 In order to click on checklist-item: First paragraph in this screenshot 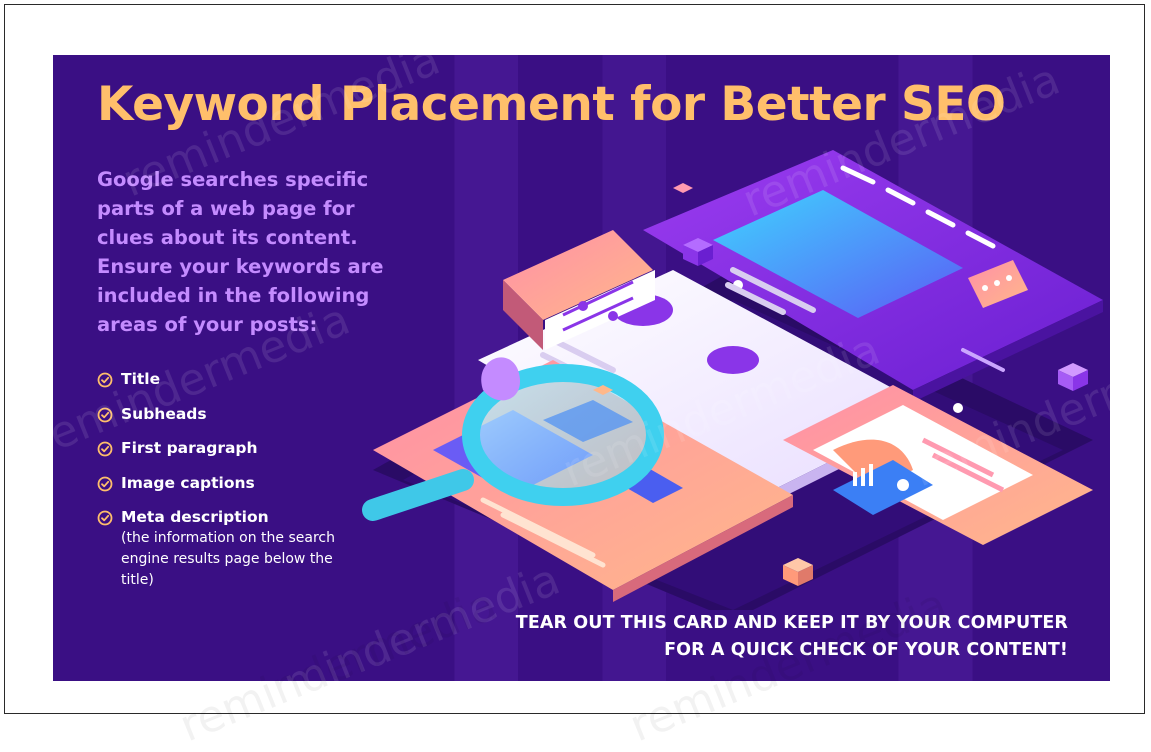, I will do `click(227, 456)`.